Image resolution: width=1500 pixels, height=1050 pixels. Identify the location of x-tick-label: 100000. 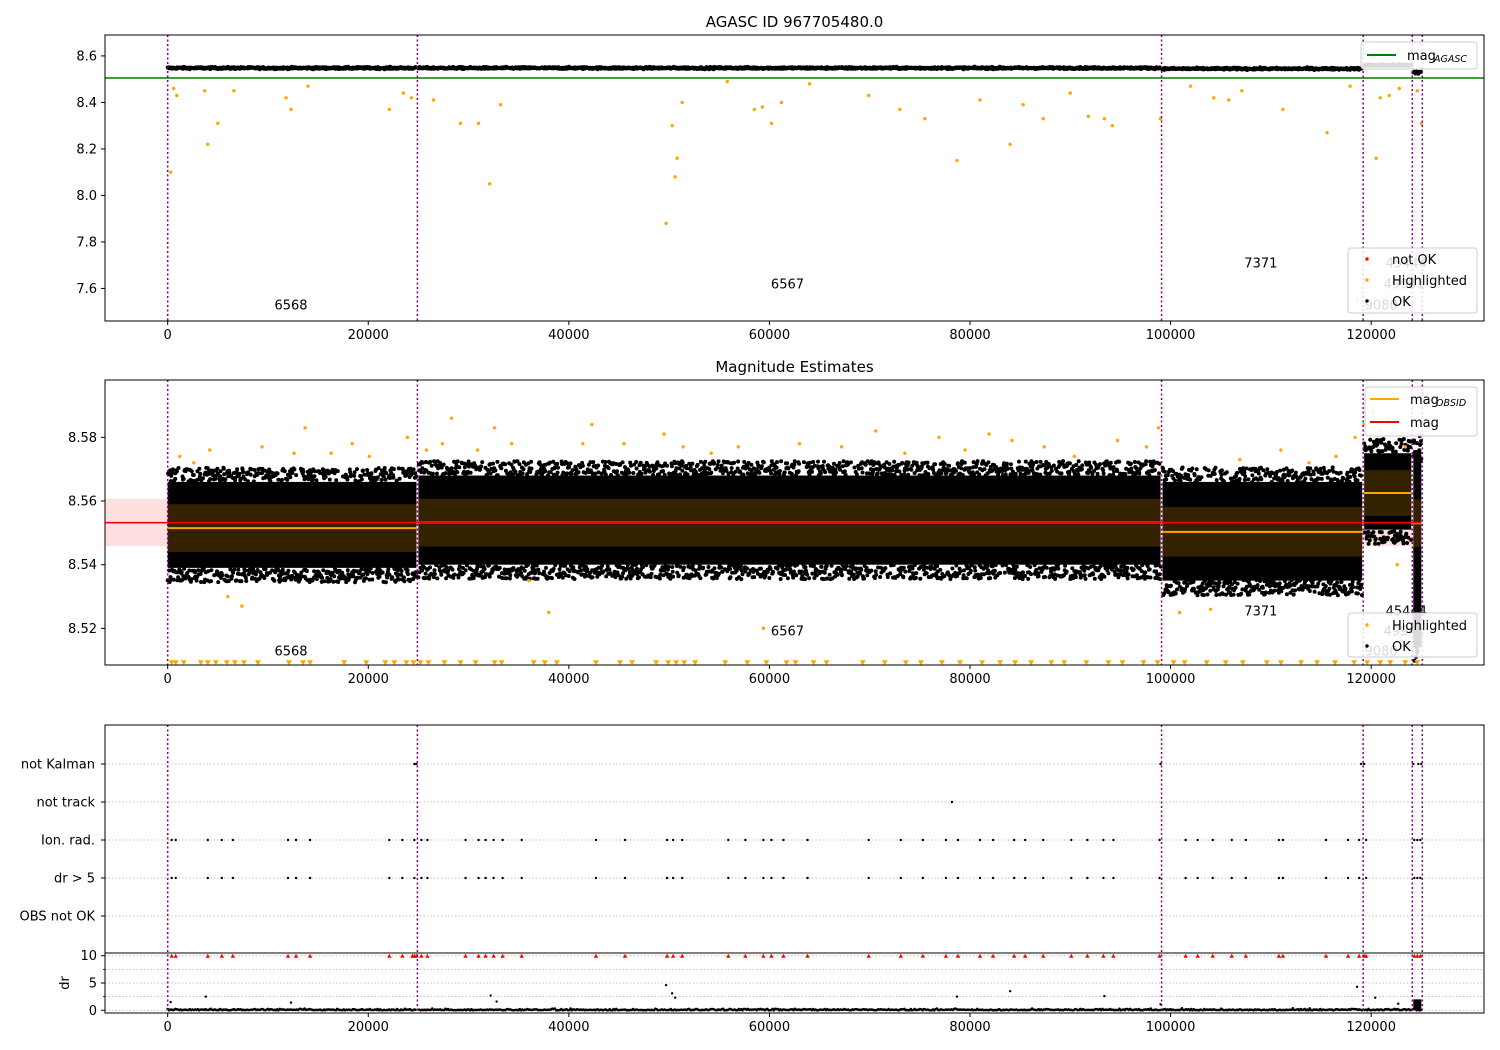
(1171, 679).